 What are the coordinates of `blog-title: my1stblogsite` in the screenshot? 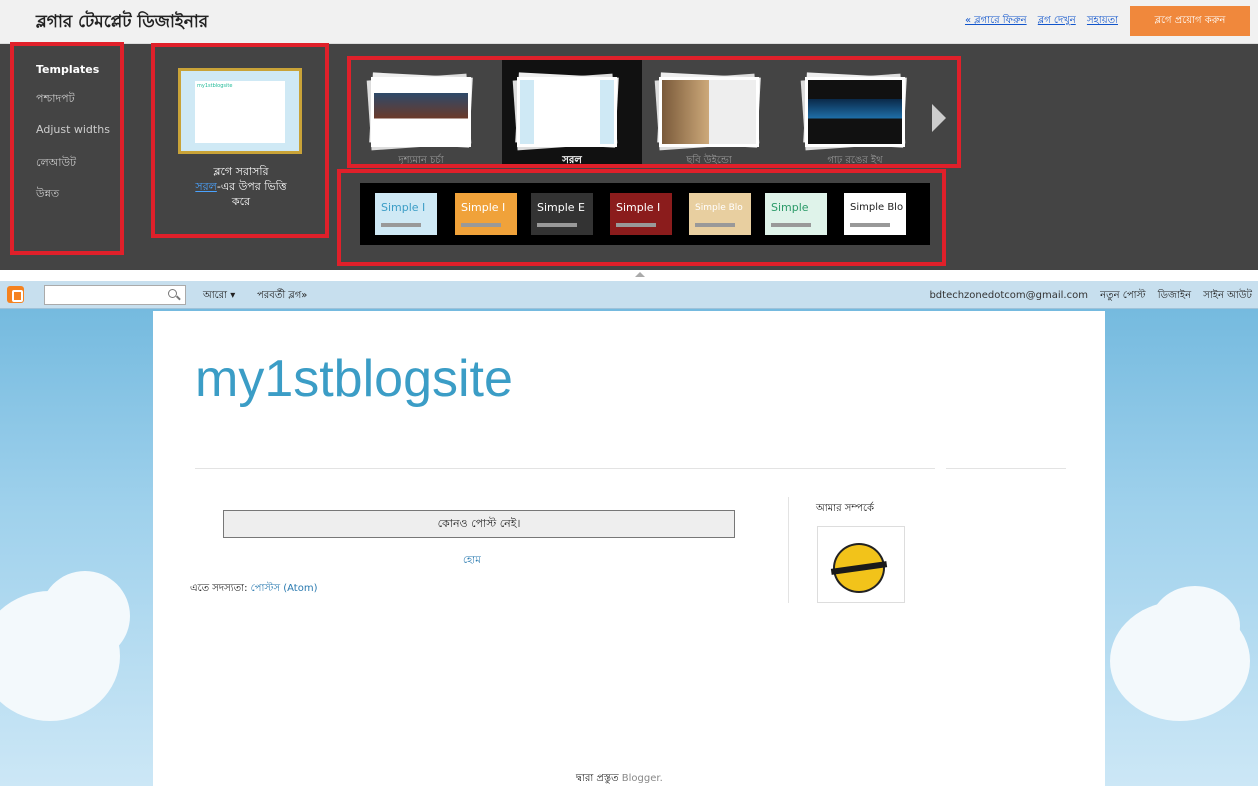 It's located at (354, 379).